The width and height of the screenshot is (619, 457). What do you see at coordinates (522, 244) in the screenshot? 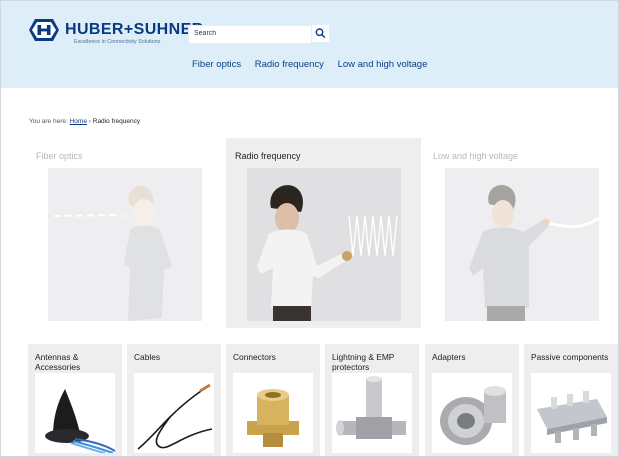
I see `low-high-voltage-photo` at bounding box center [522, 244].